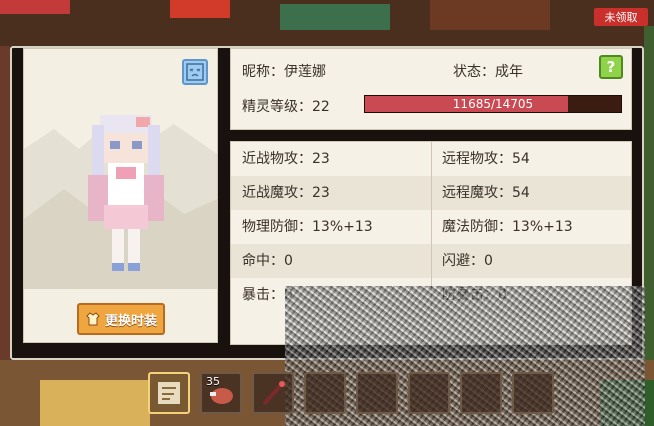 The image size is (654, 426). What do you see at coordinates (486, 193) in the screenshot?
I see `stat-ranged-magic-attack: 远程魔攻：54` at bounding box center [486, 193].